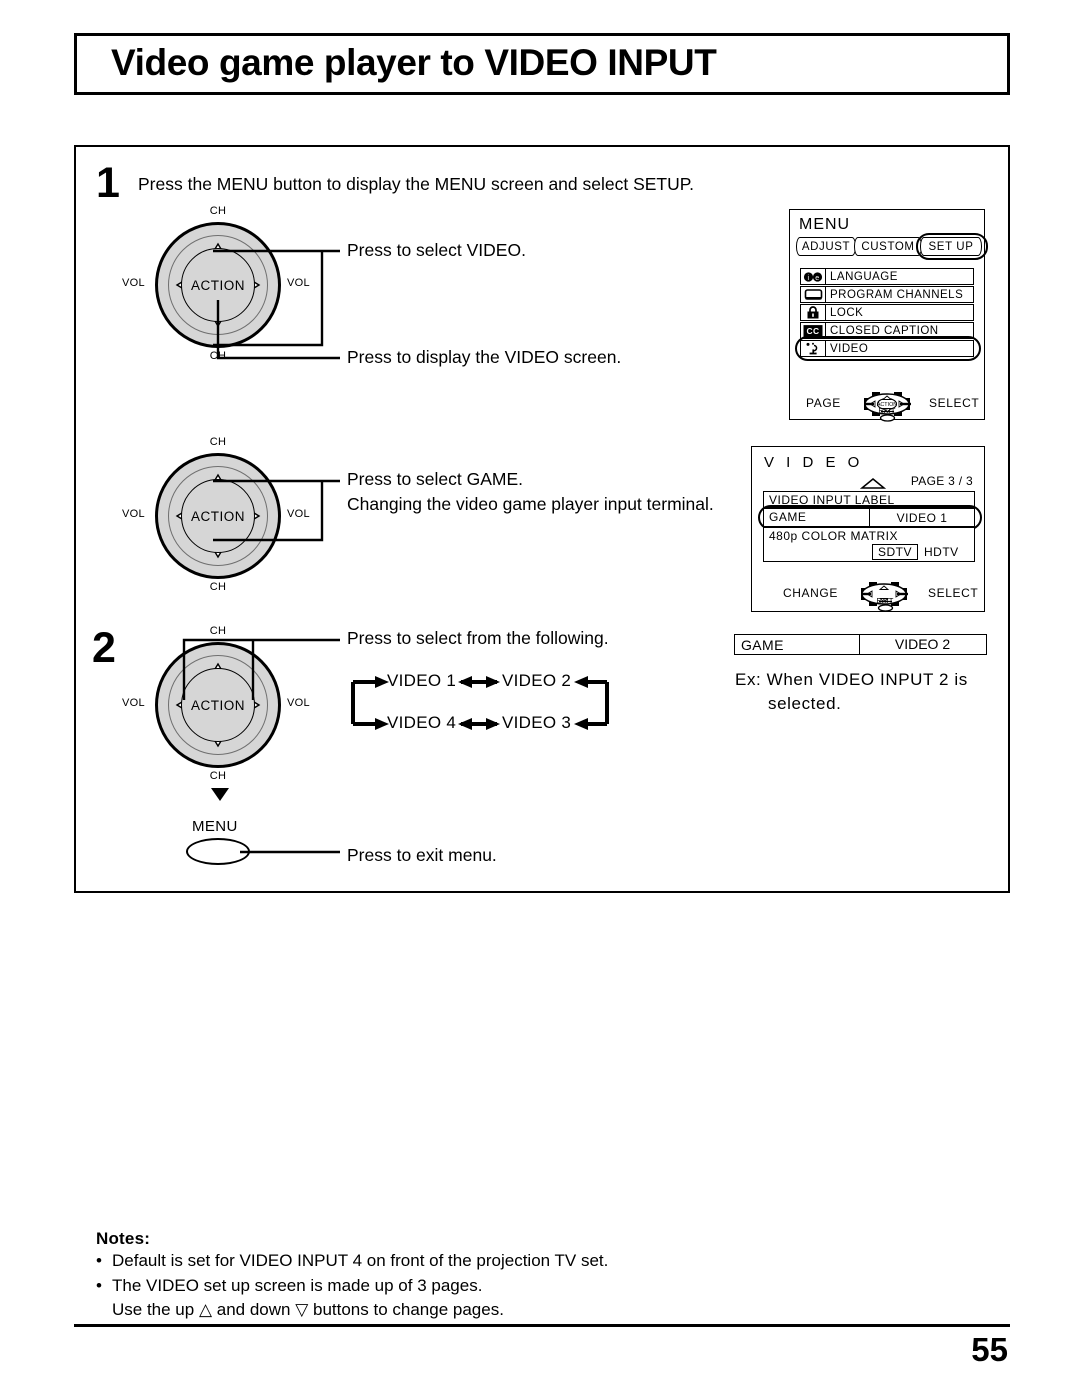 Image resolution: width=1080 pixels, height=1397 pixels. What do you see at coordinates (484, 357) in the screenshot?
I see `callout-display-video-screen: Press to display the VIDEO screen.` at bounding box center [484, 357].